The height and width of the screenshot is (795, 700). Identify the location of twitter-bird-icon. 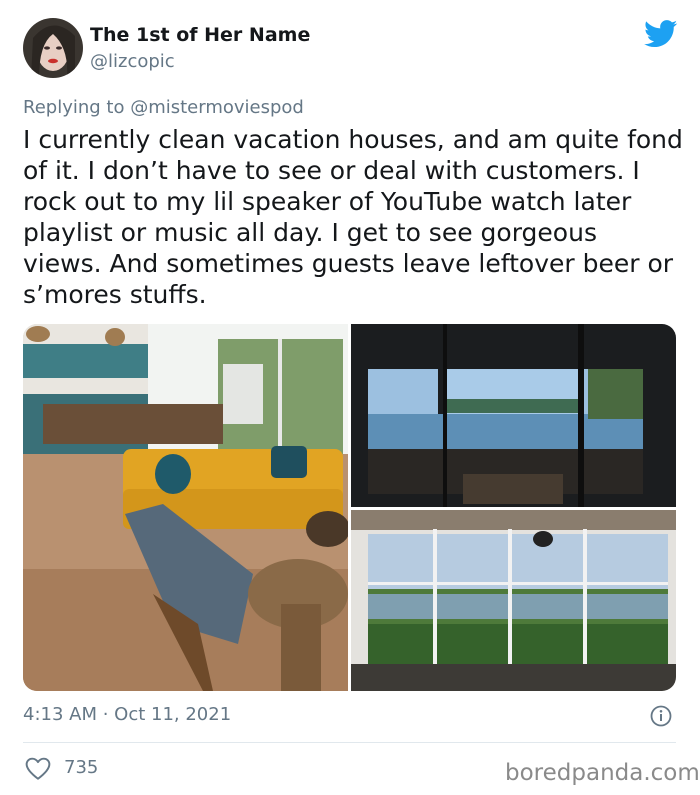
(661, 34).